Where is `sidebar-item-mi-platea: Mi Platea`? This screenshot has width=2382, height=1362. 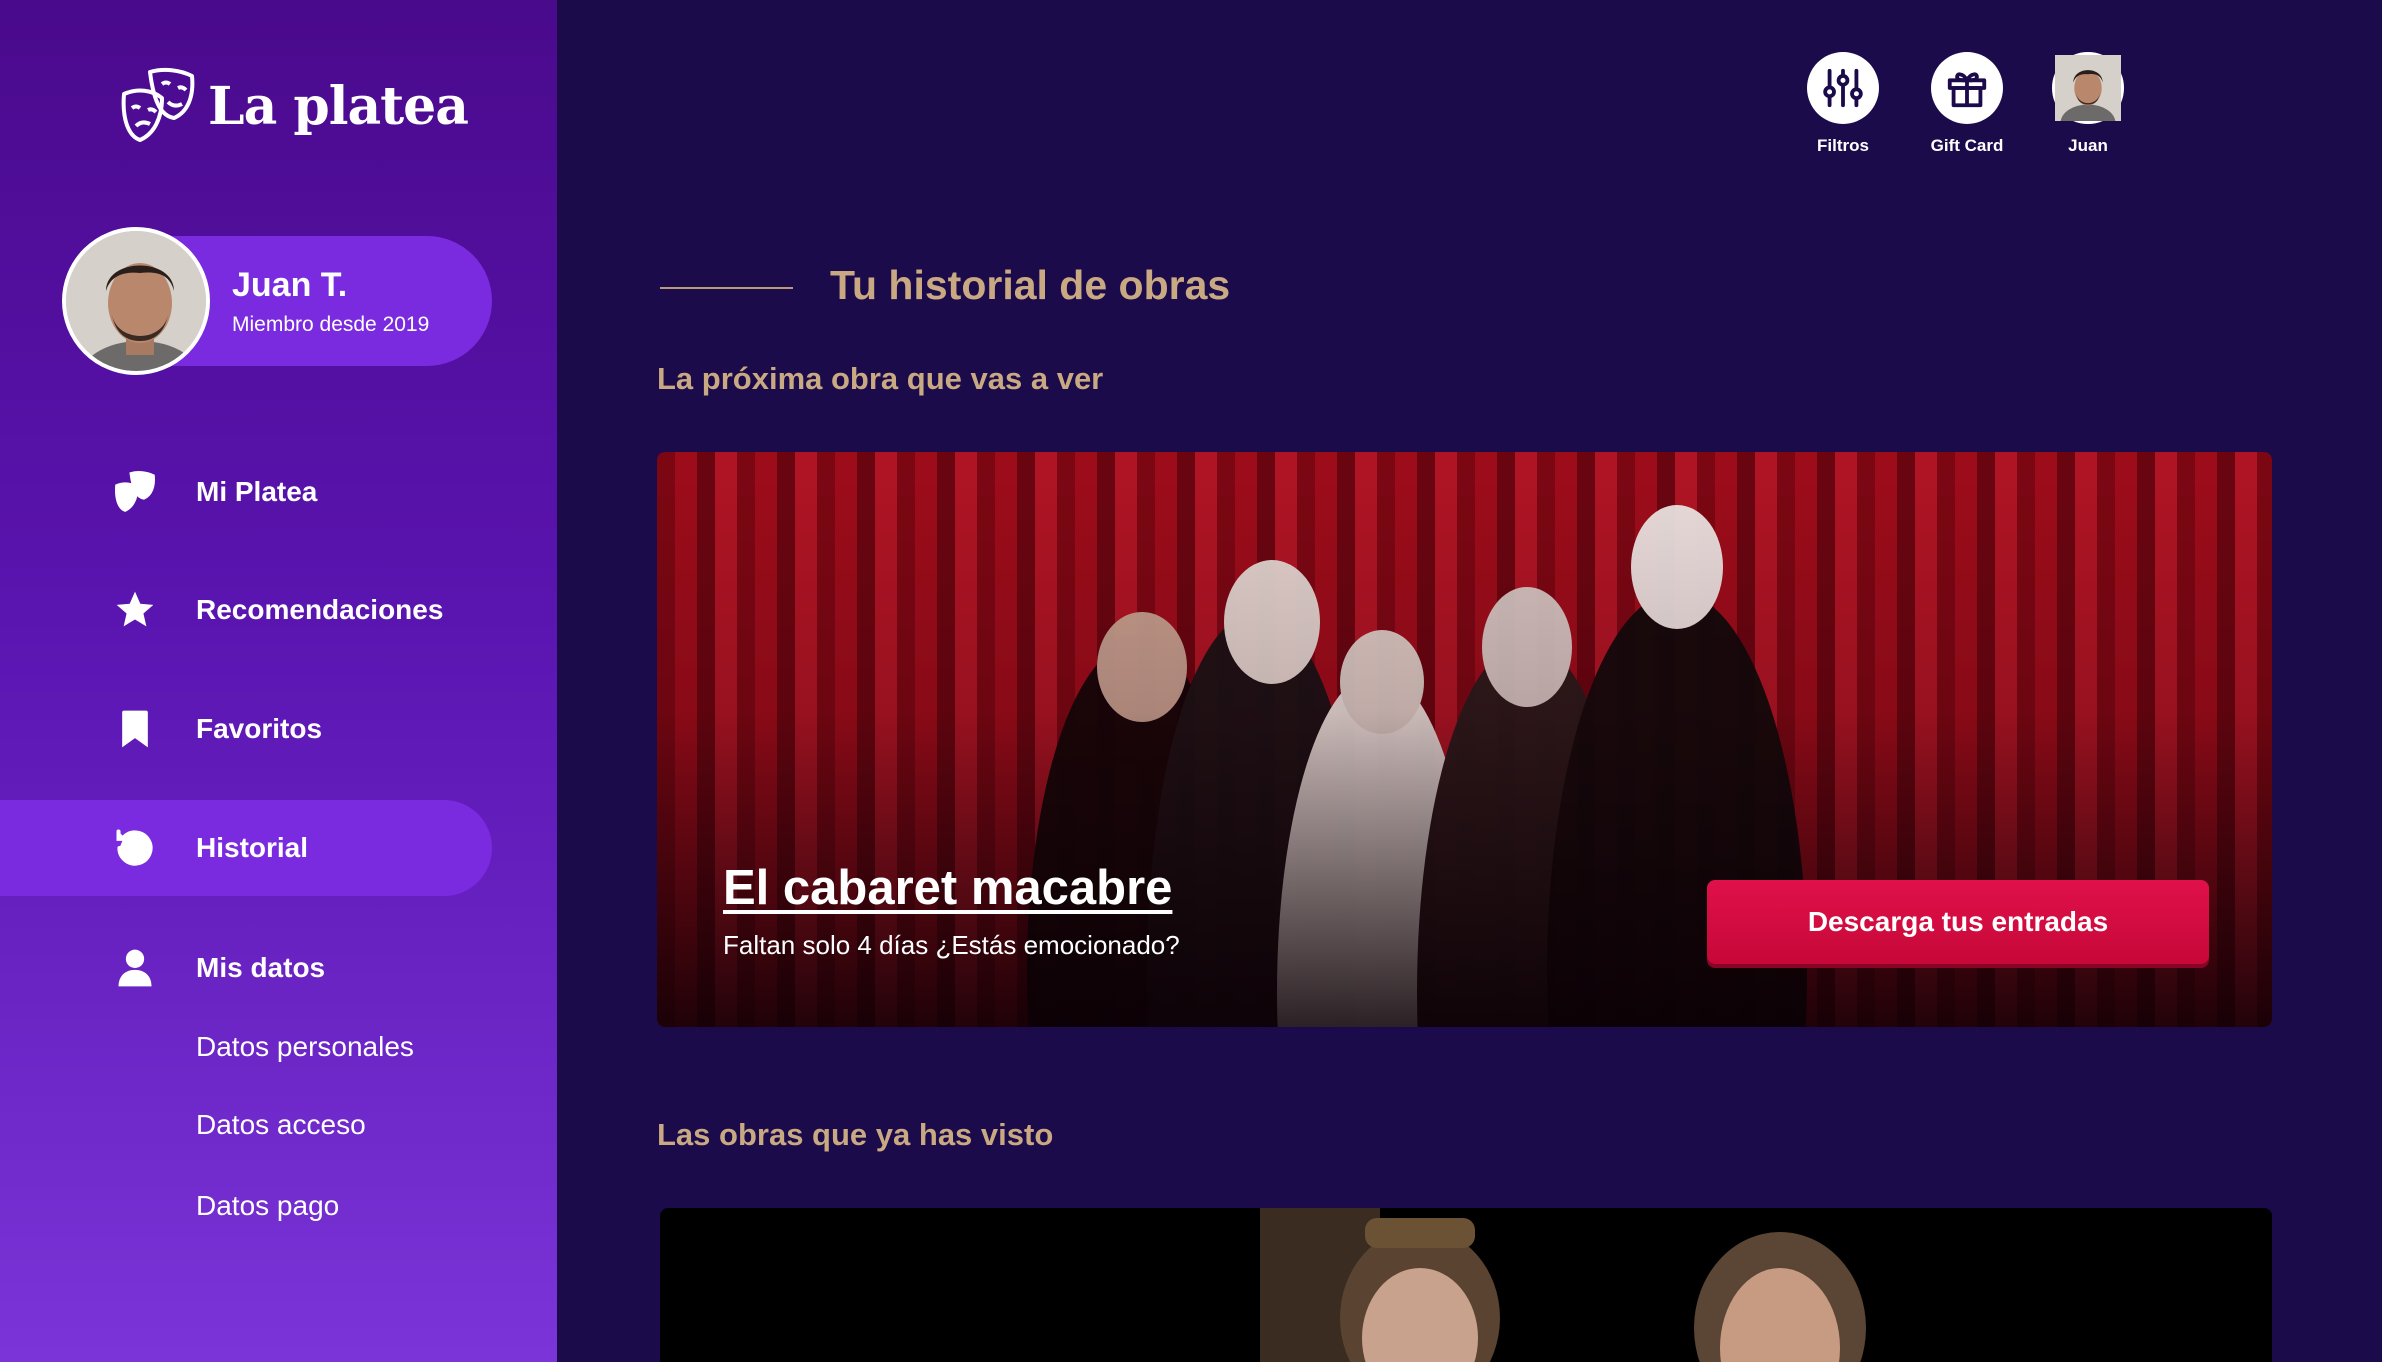
sidebar-item-mi-platea: Mi Platea is located at coordinates (246, 492).